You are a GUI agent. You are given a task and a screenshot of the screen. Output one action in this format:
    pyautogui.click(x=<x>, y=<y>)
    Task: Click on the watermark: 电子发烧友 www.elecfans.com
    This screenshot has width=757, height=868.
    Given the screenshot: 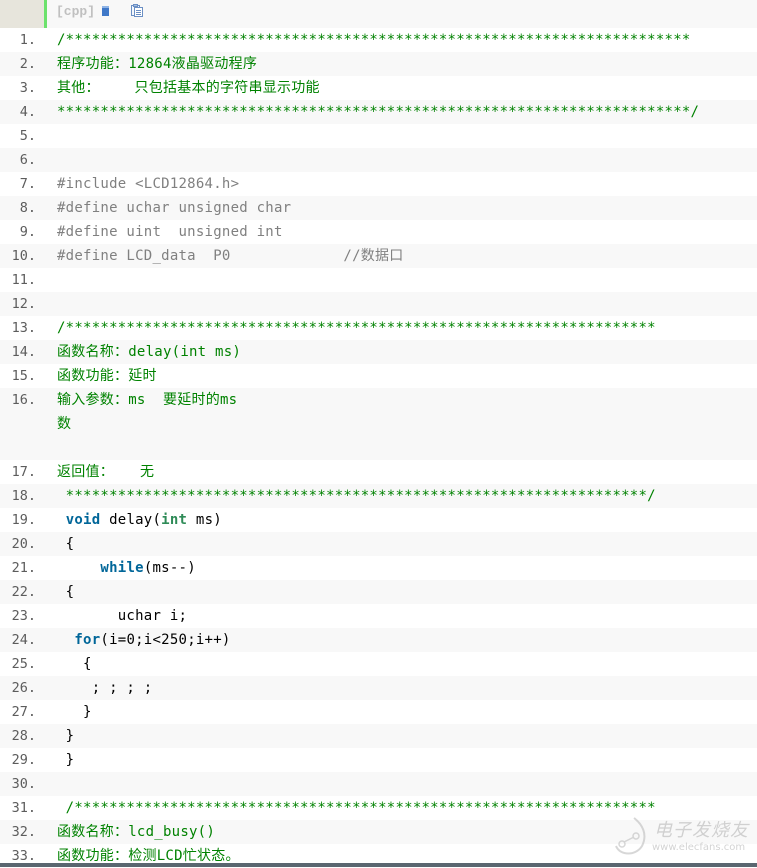 What is the action you would take?
    pyautogui.click(x=682, y=836)
    